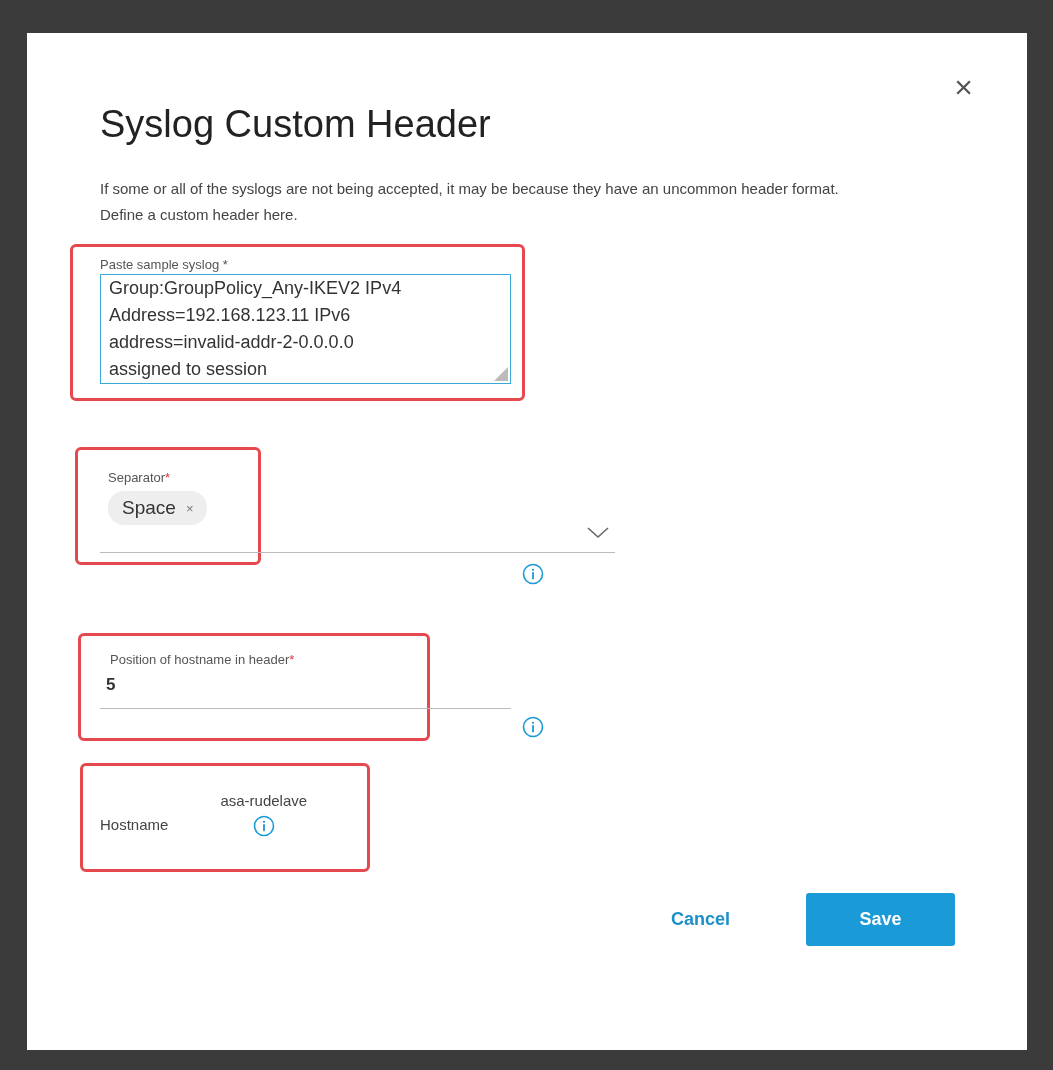 The image size is (1053, 1070). What do you see at coordinates (470, 202) in the screenshot?
I see `description-text: If some or all of the syslogs are not being accepted, it may be because they have an uncommon header format. Define a custom header here.` at bounding box center [470, 202].